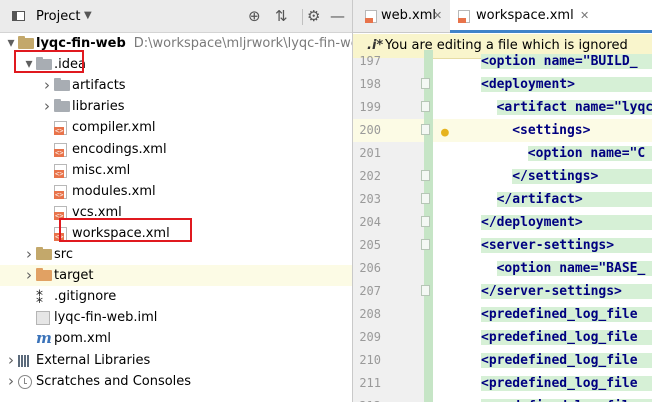 Image resolution: width=652 pixels, height=402 pixels. What do you see at coordinates (502, 176) in the screenshot?
I see `code-line: 202 </settings>` at bounding box center [502, 176].